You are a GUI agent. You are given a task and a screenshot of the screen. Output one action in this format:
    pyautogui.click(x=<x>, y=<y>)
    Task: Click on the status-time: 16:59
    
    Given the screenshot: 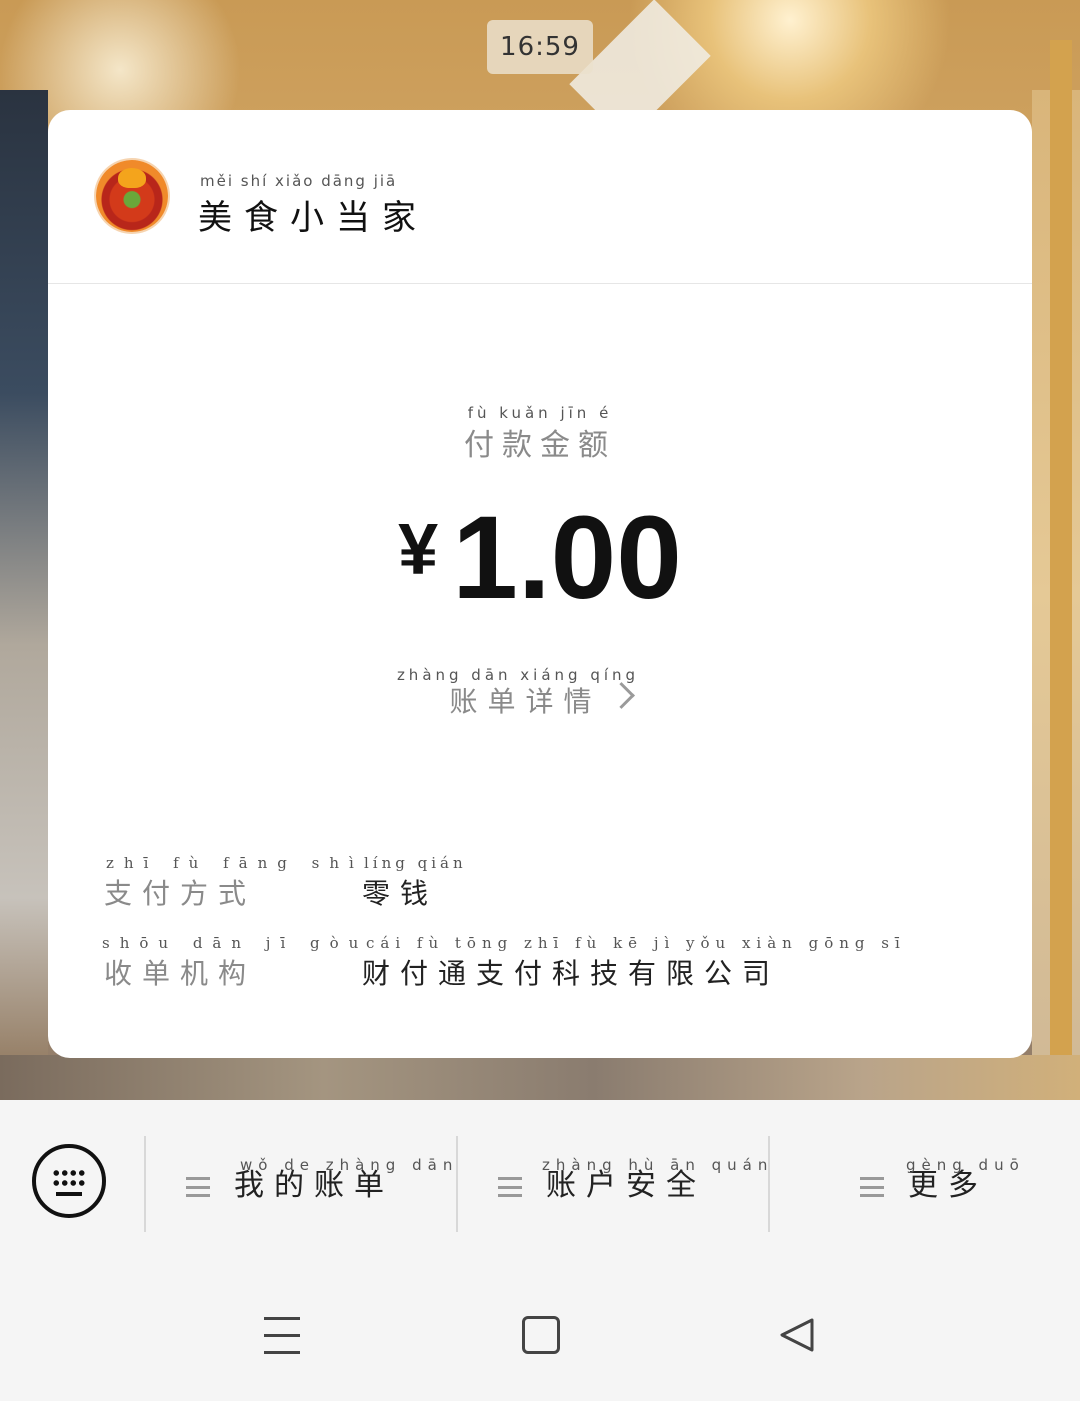 What is the action you would take?
    pyautogui.click(x=540, y=47)
    